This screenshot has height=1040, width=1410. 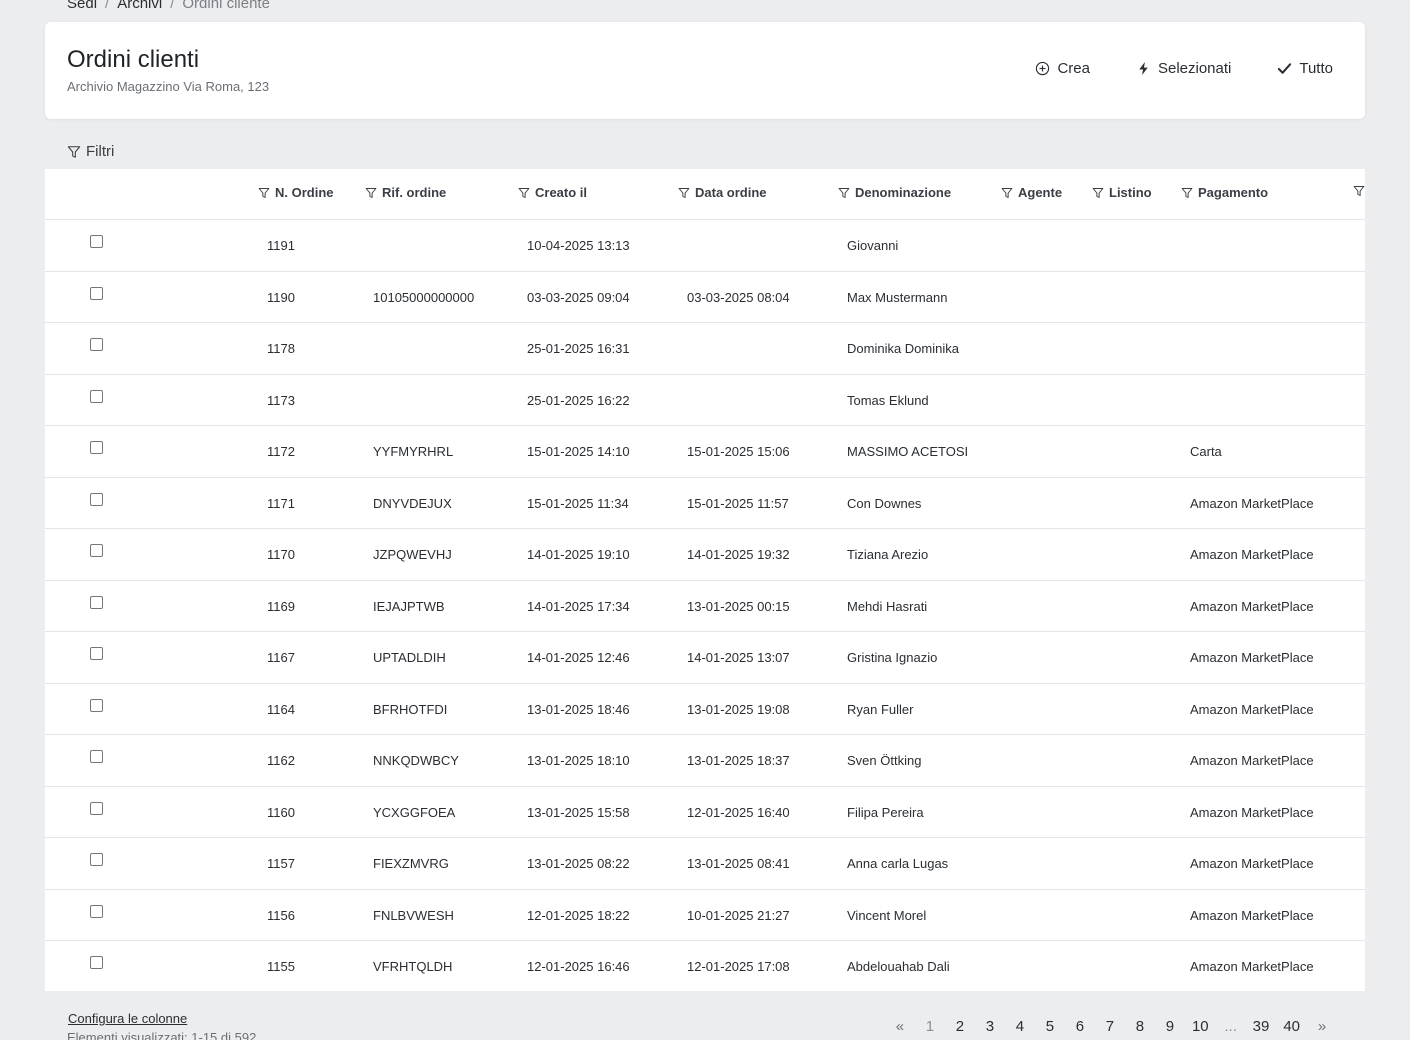 What do you see at coordinates (1316, 68) in the screenshot?
I see `all-button-label: Tutto` at bounding box center [1316, 68].